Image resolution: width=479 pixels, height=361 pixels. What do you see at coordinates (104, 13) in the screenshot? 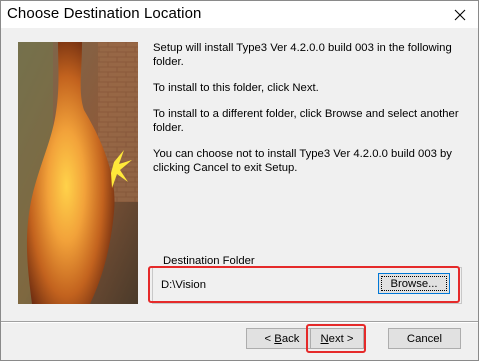
I see `window-title: Choose Destination Location` at bounding box center [104, 13].